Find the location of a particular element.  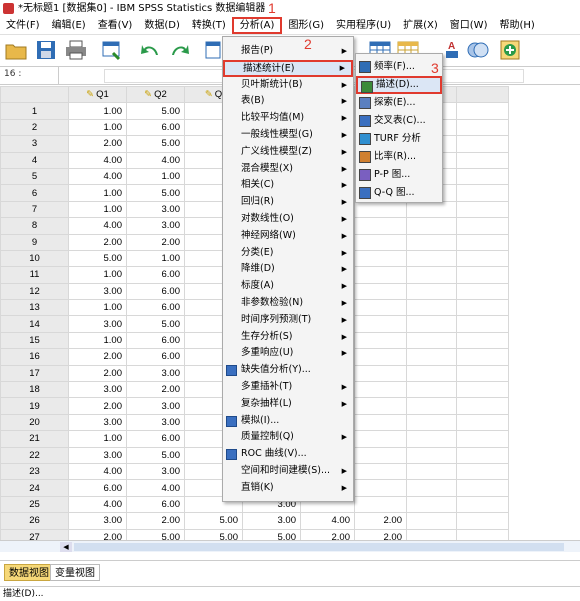

analyze-menu-item: 表(B) ▶ is located at coordinates (288, 101).